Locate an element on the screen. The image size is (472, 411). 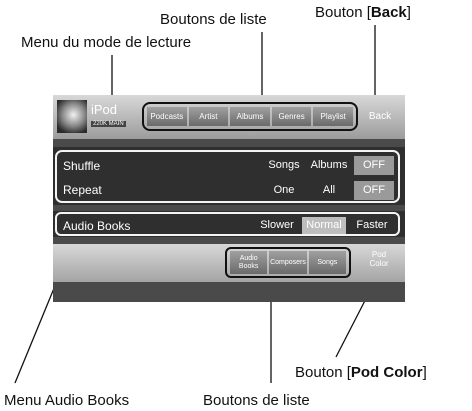
shuffle-off-button: OFF is located at coordinates (374, 165).